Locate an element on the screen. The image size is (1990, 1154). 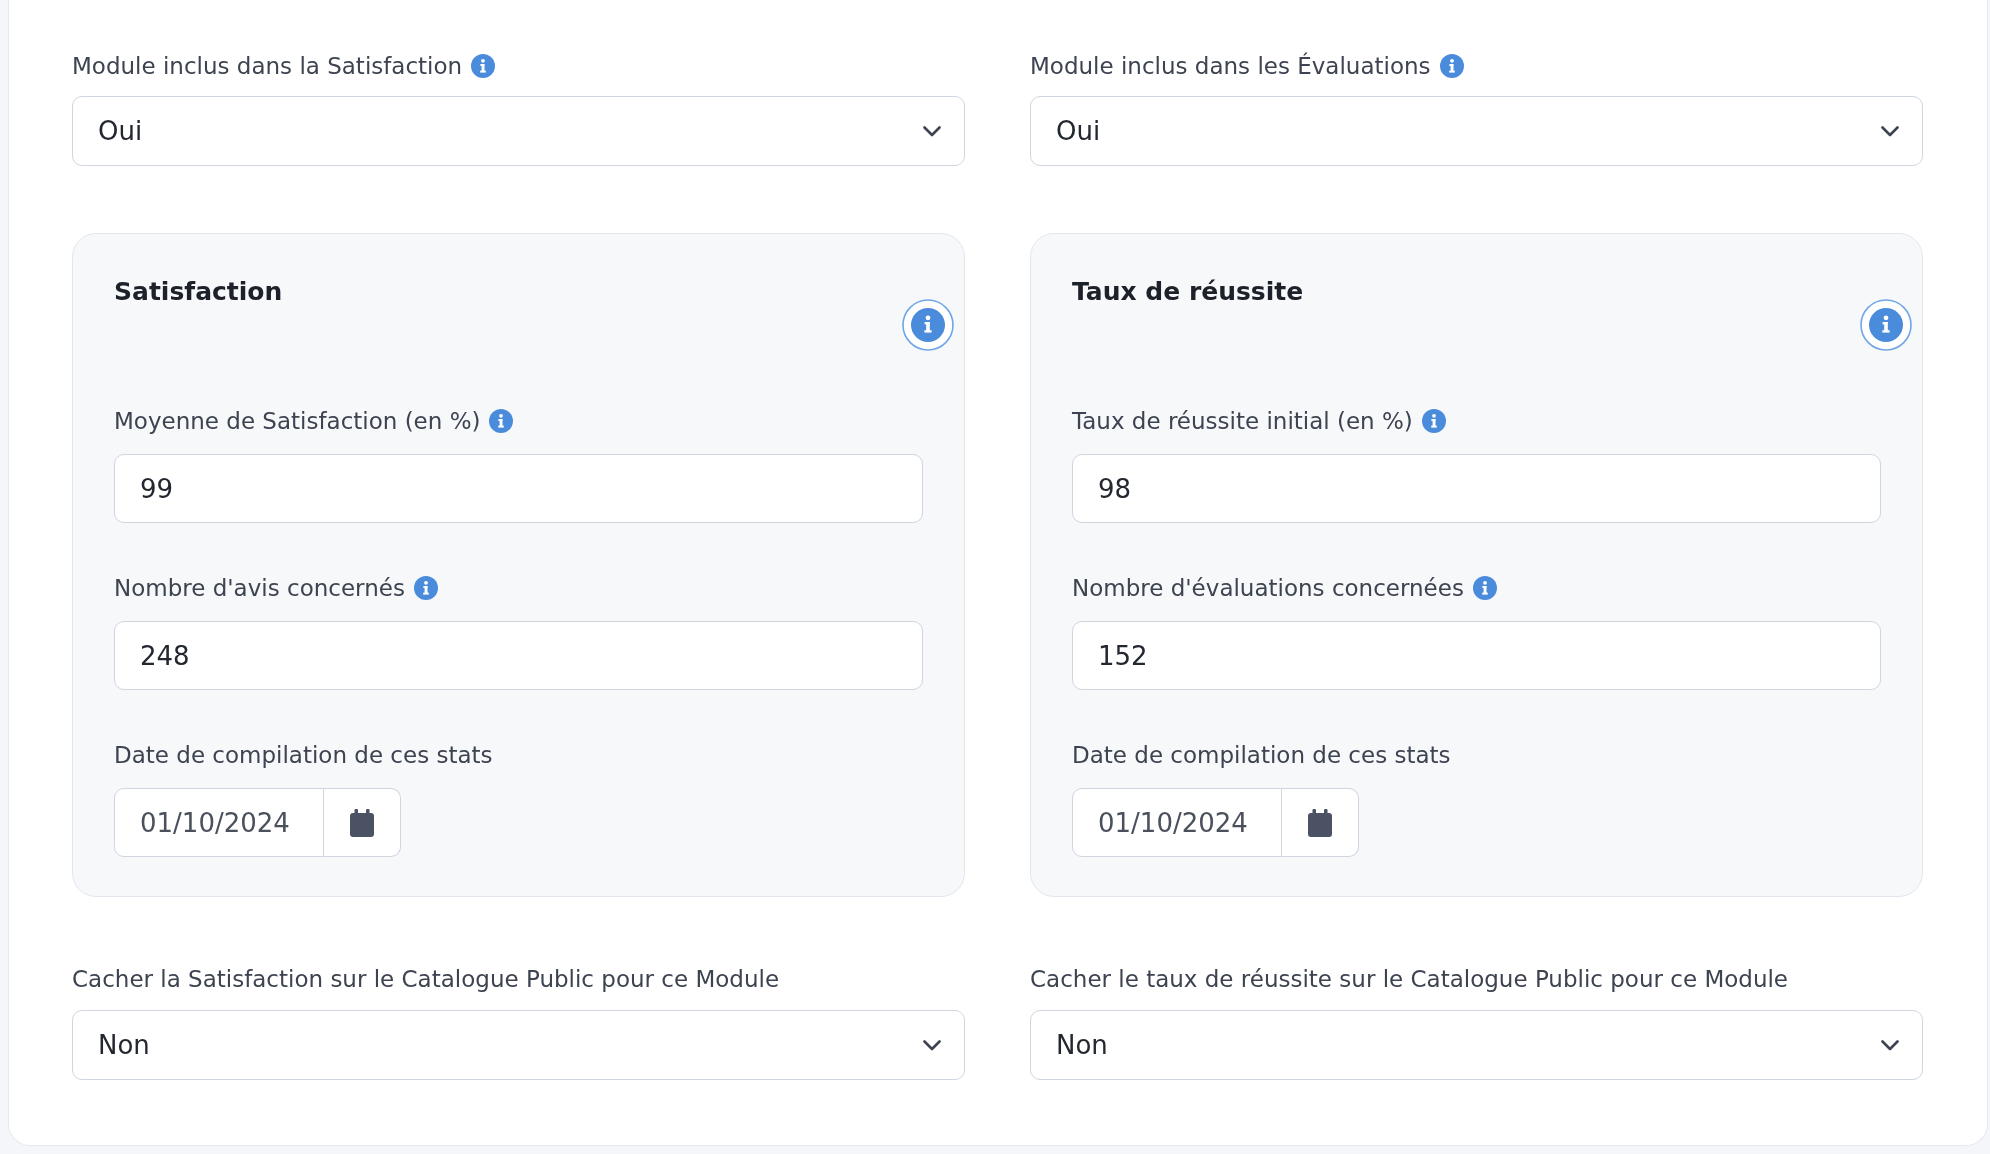
field-label: Module inclus dans la Satisfaction is located at coordinates (267, 66).